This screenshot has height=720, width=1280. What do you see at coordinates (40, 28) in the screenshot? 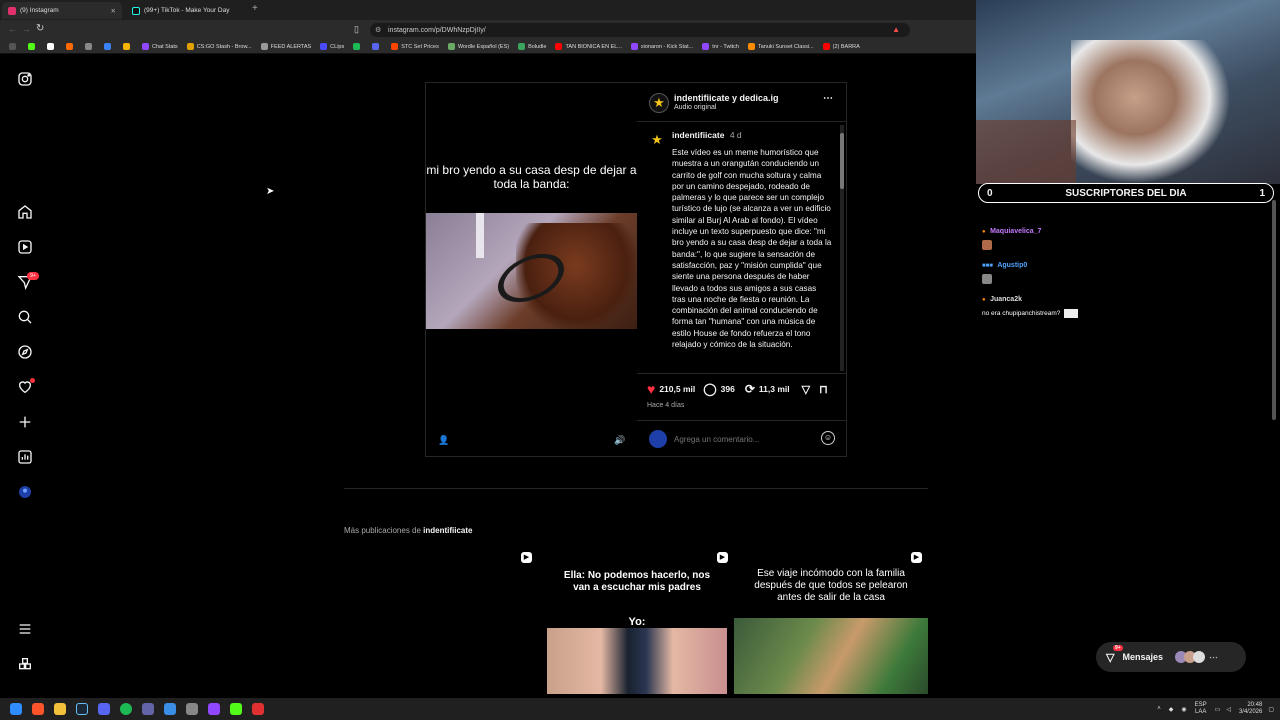
I see `reload-icon: ↻` at bounding box center [40, 28].